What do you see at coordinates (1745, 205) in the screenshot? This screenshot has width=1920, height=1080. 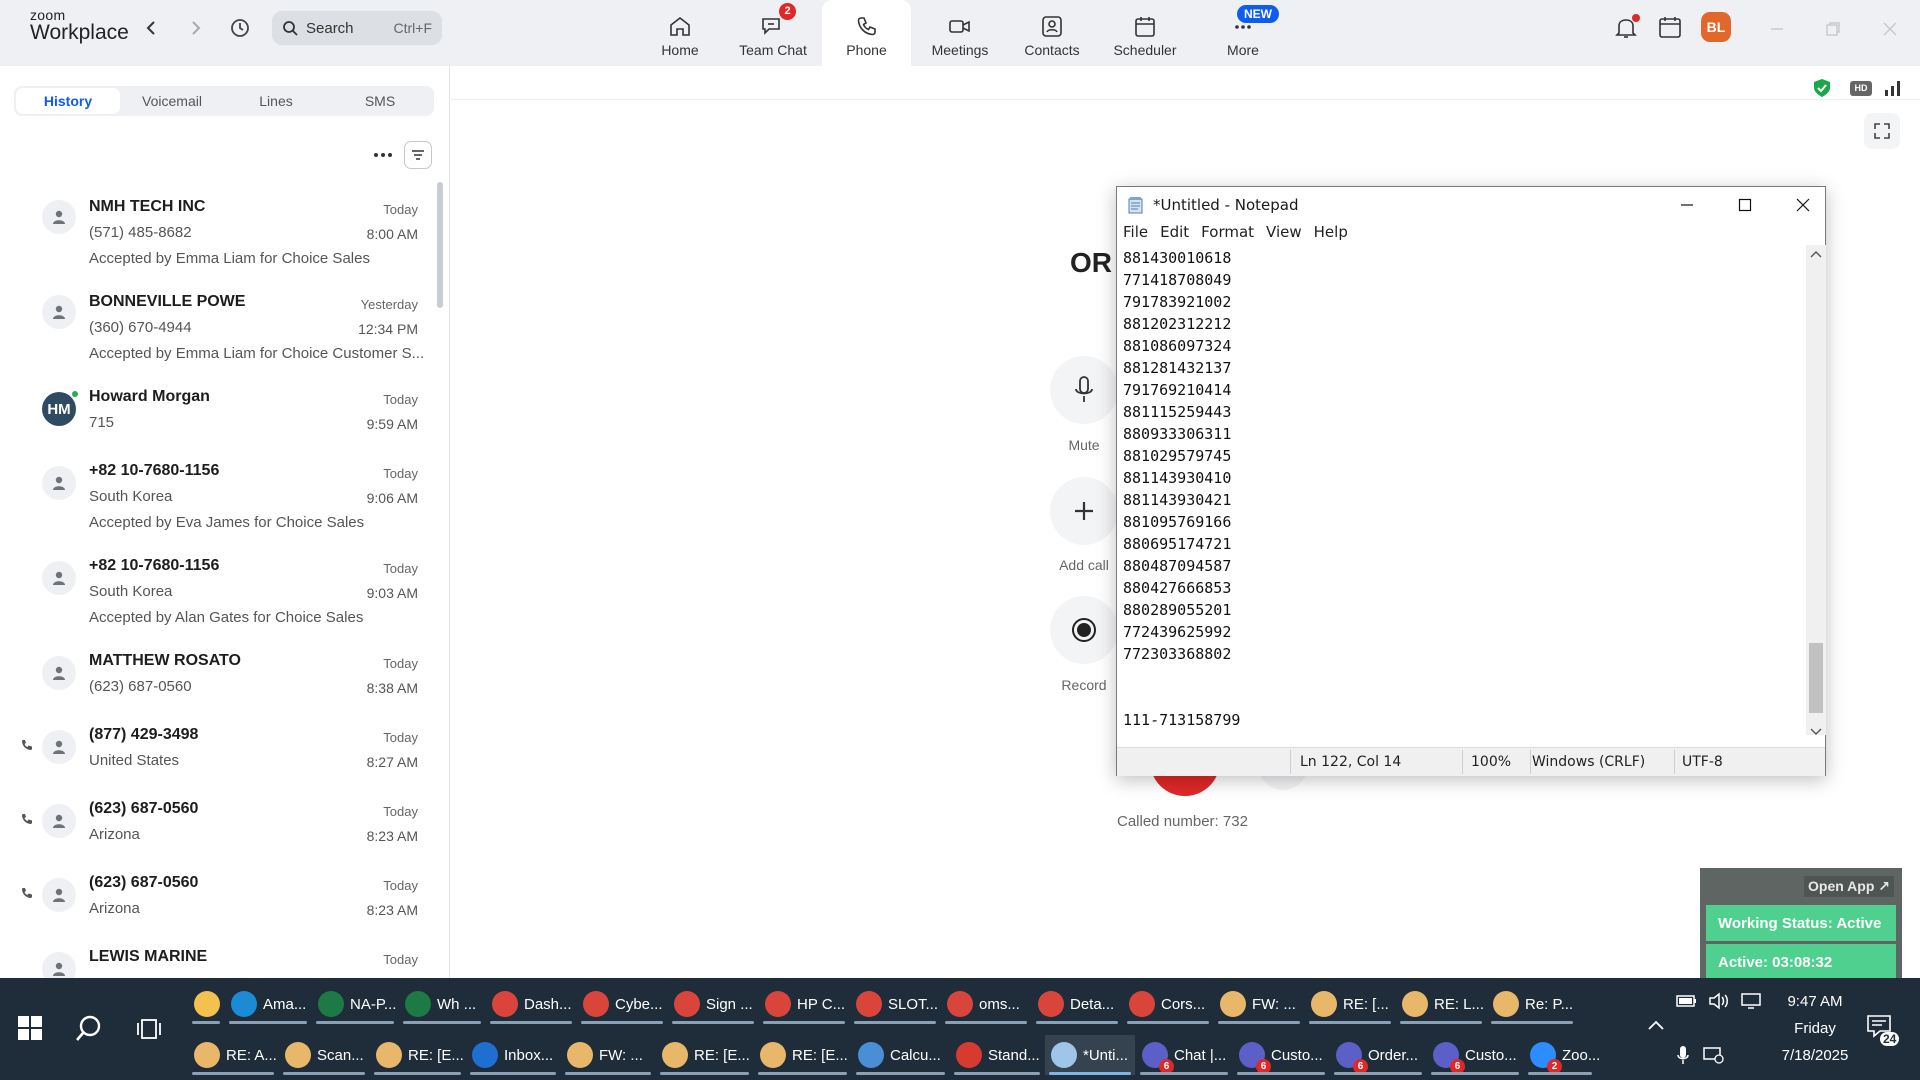 I see `notepad-maximize-button` at bounding box center [1745, 205].